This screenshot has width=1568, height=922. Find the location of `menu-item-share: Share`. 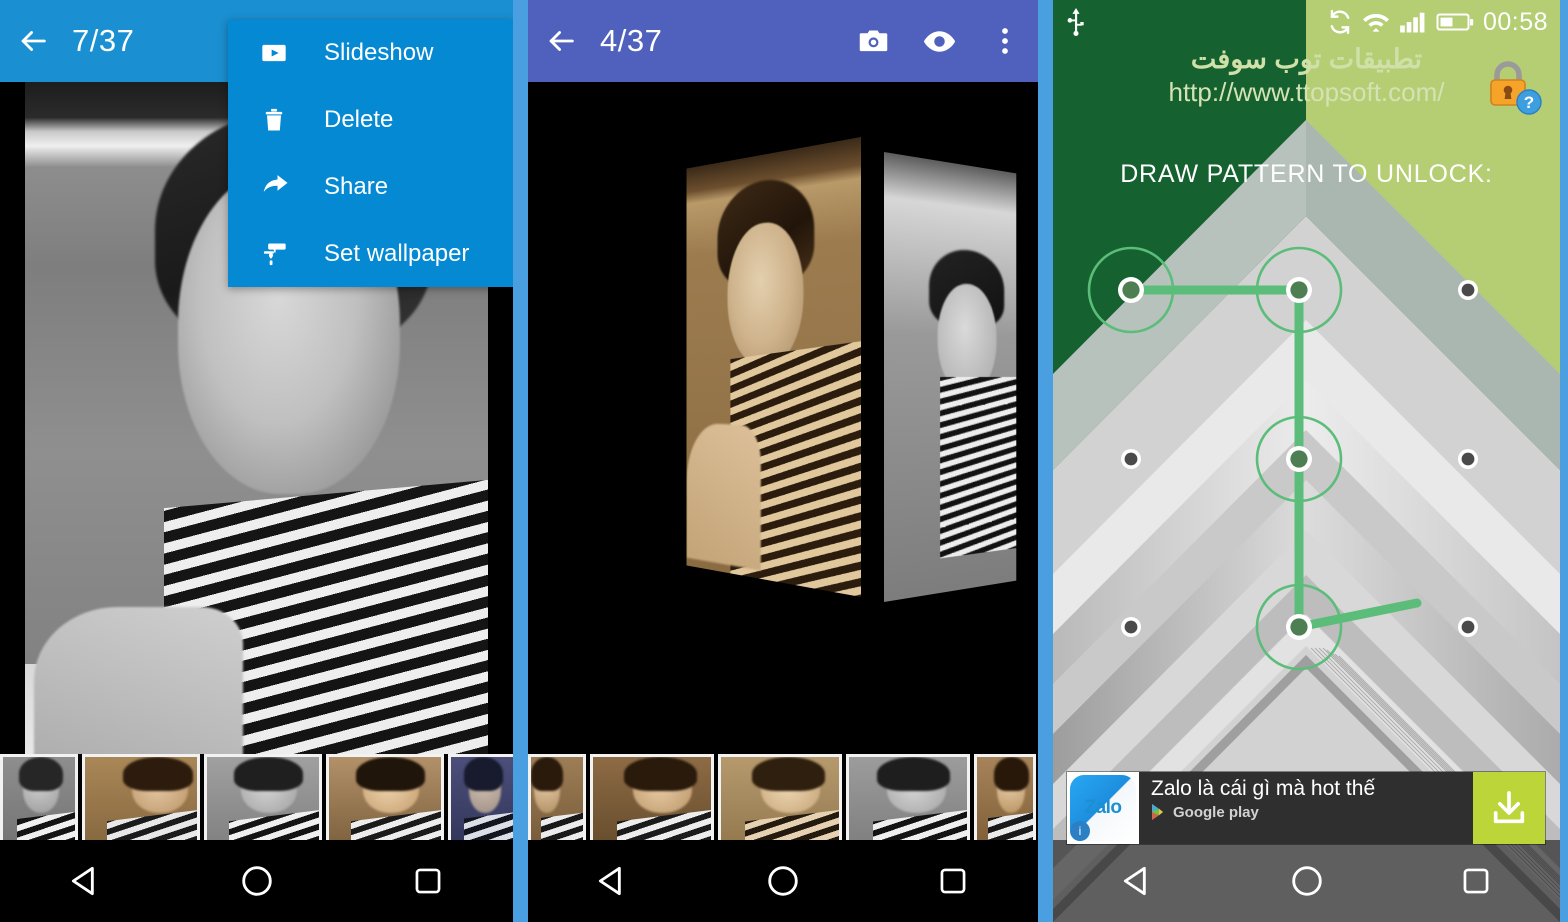

menu-item-share: Share is located at coordinates (370, 187).